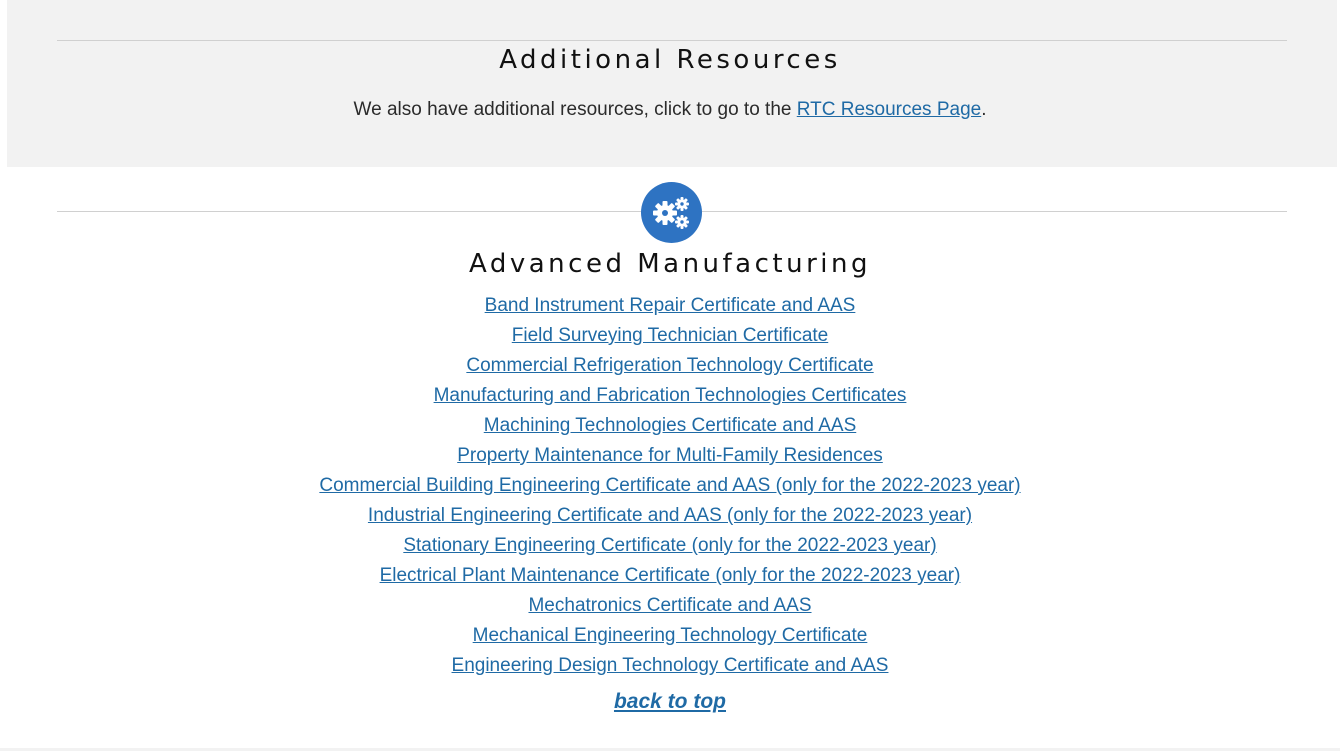 The image size is (1340, 751). Describe the element at coordinates (670, 60) in the screenshot. I see `additional-resources-heading: Additional Resources` at that location.